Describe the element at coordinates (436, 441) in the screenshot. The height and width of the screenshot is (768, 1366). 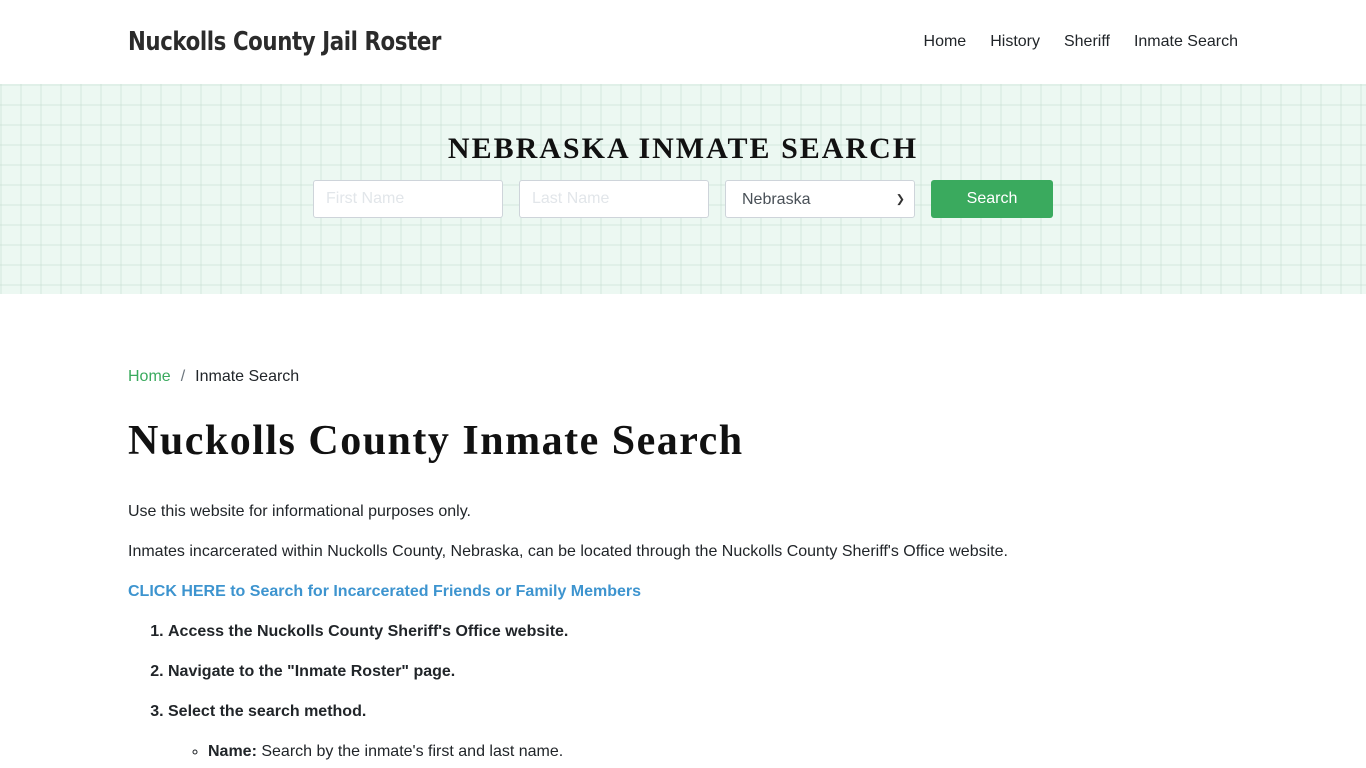
I see `page-title: Nuckolls County Inmate Search` at that location.